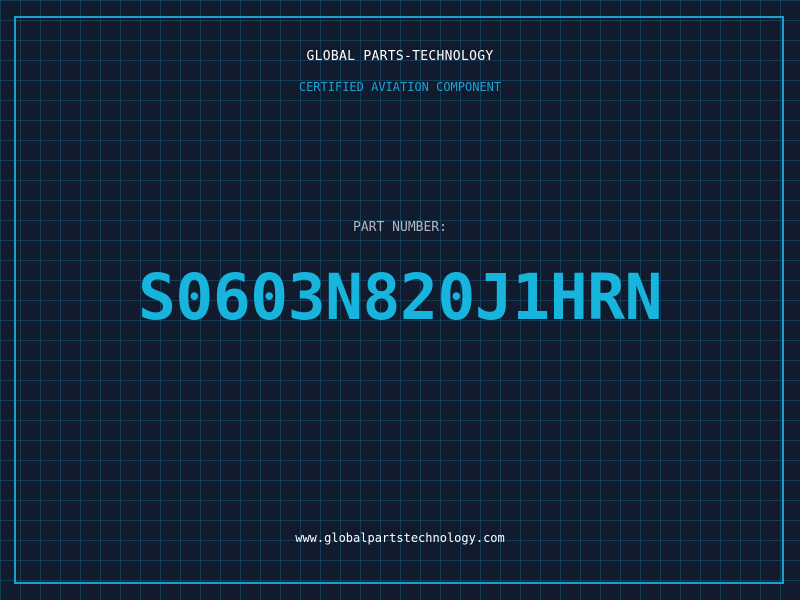 This screenshot has width=800, height=600. Describe the element at coordinates (400, 227) in the screenshot. I see `part-number-label: PART NUMBER:` at that location.